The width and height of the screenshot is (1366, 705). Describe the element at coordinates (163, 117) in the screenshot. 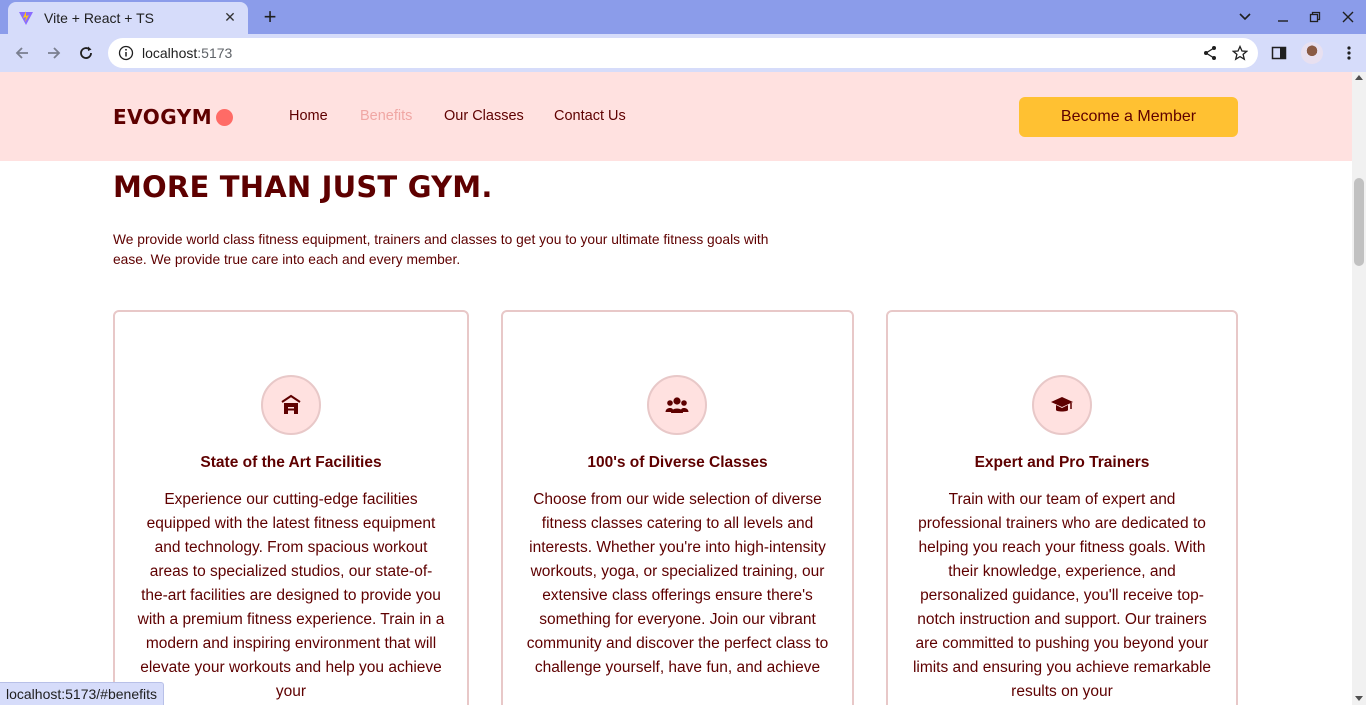

I see `logo-text: EVOGYM` at that location.